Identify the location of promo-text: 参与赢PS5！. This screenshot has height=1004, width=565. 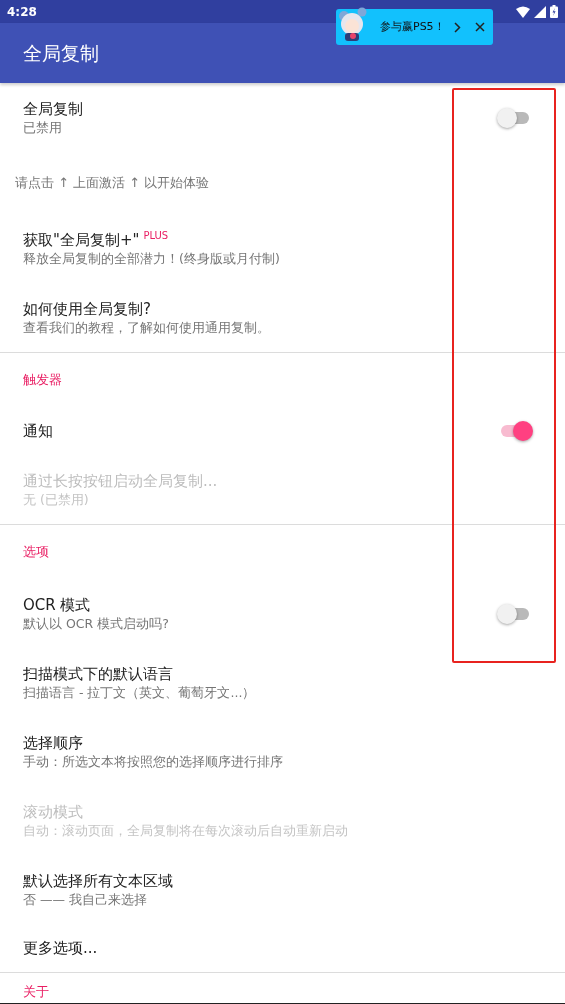
(413, 26).